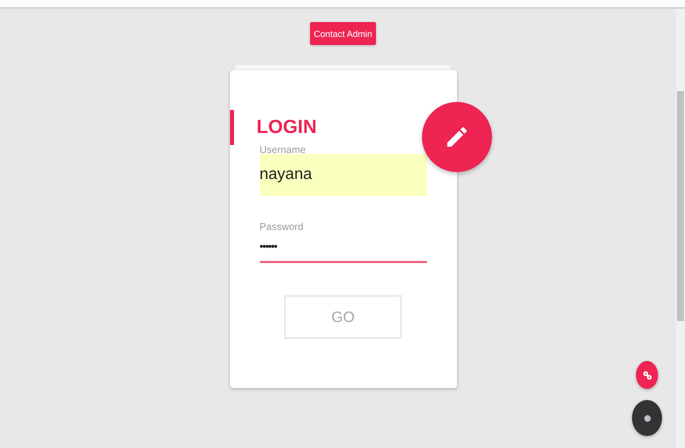  I want to click on link-icon, so click(647, 375).